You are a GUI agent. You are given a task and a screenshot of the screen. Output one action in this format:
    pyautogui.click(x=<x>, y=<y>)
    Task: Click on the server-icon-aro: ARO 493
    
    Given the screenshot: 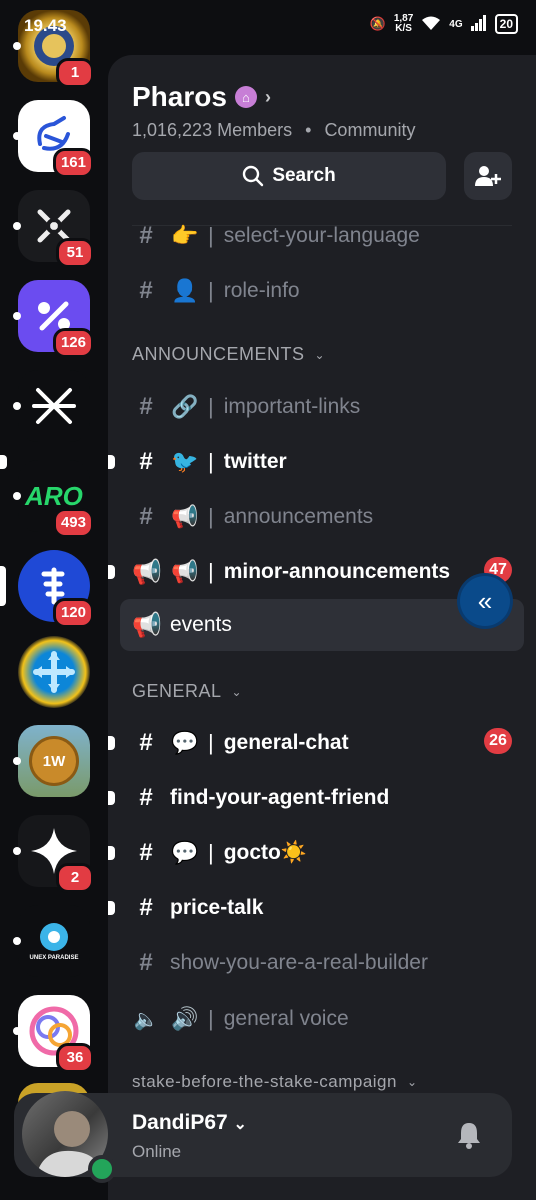 What is the action you would take?
    pyautogui.click(x=53, y=499)
    